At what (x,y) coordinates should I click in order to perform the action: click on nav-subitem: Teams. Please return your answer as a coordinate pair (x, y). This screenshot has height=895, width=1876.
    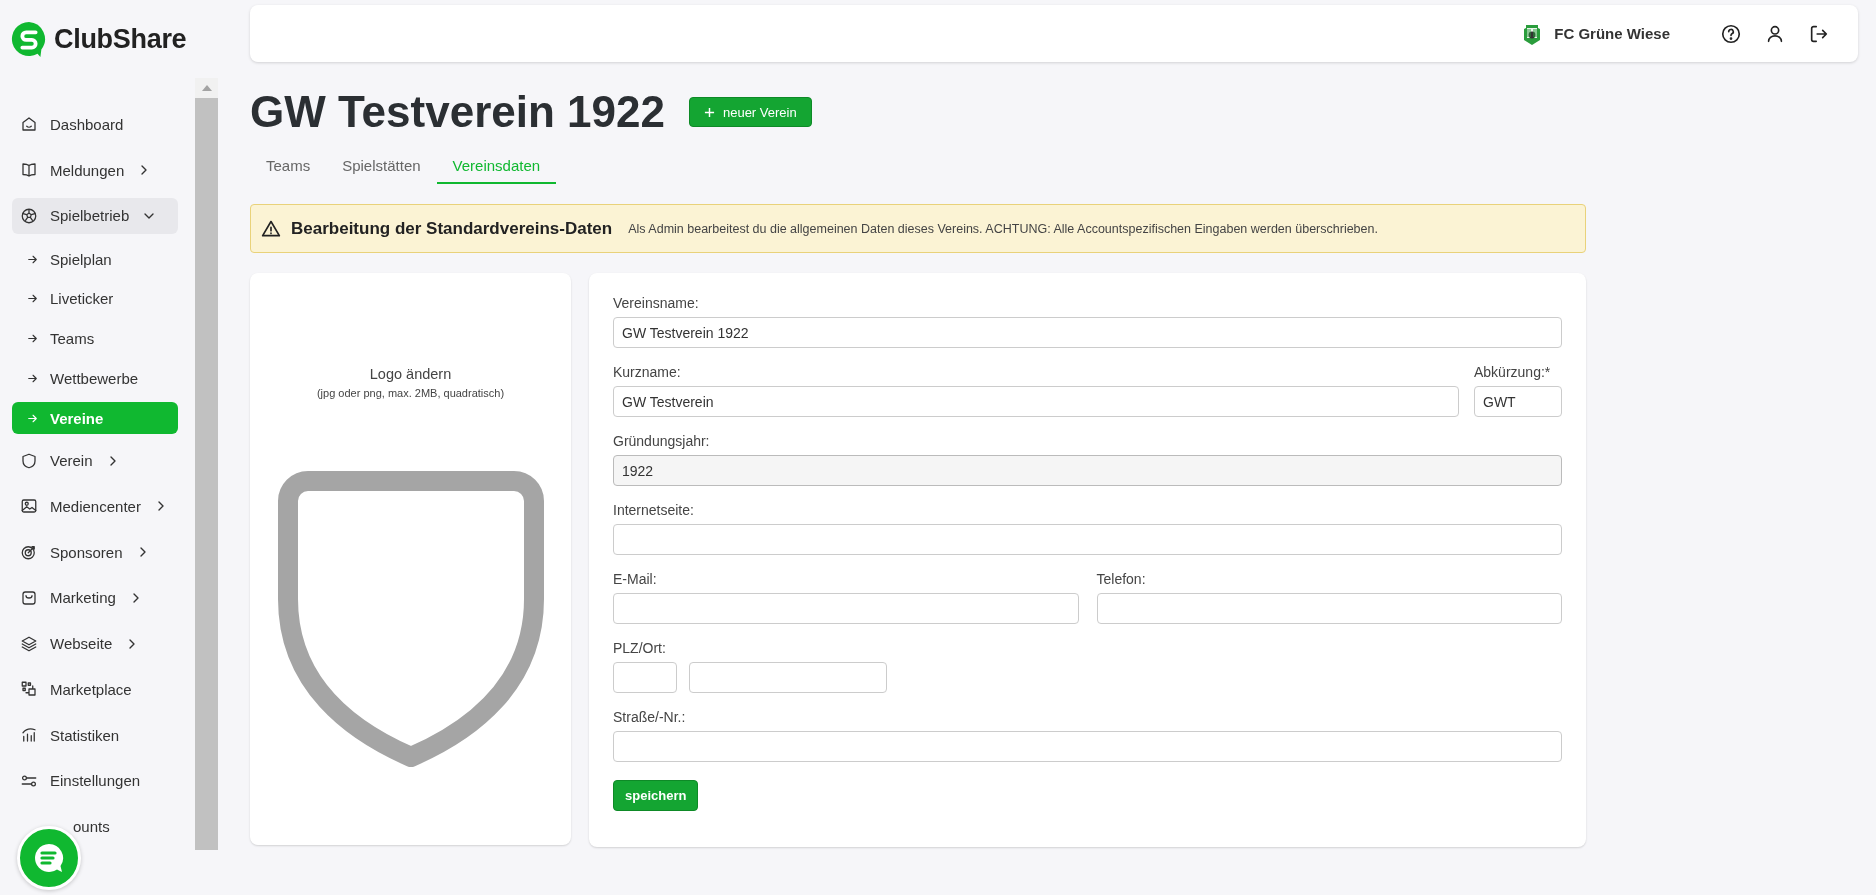
    Looking at the image, I should click on (95, 338).